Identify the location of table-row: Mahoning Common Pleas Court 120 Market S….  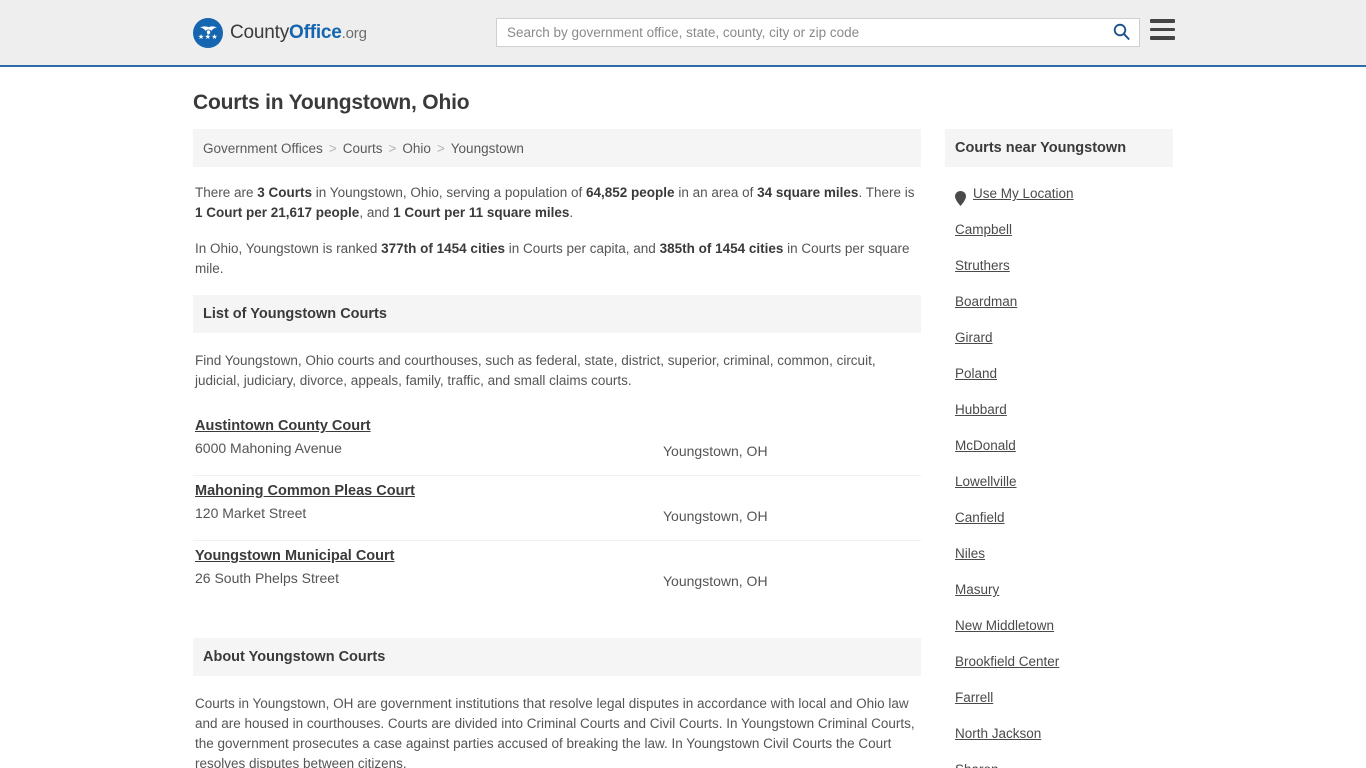
(557, 508).